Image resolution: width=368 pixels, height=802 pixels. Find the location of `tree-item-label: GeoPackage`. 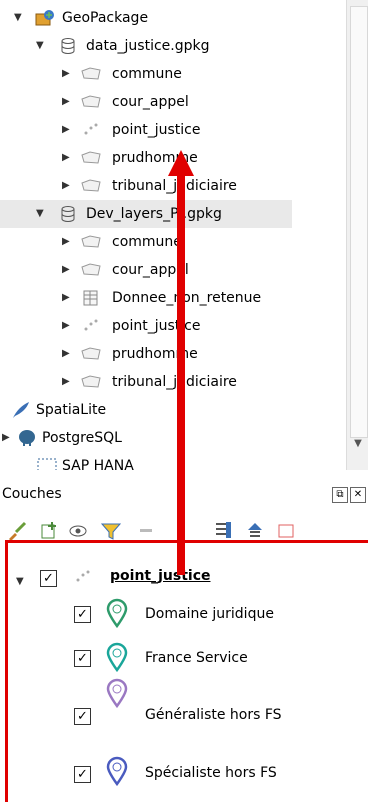

tree-item-label: GeoPackage is located at coordinates (105, 18).